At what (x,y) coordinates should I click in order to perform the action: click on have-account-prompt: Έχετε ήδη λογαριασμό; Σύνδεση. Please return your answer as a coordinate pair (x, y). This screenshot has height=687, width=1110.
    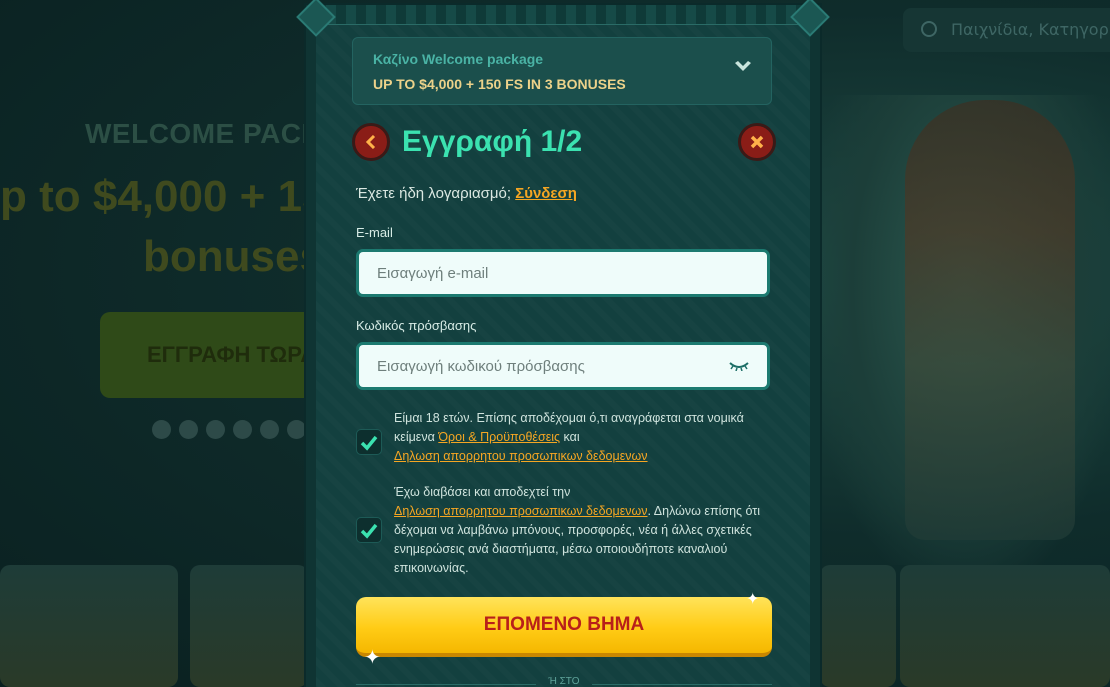
    Looking at the image, I should click on (466, 193).